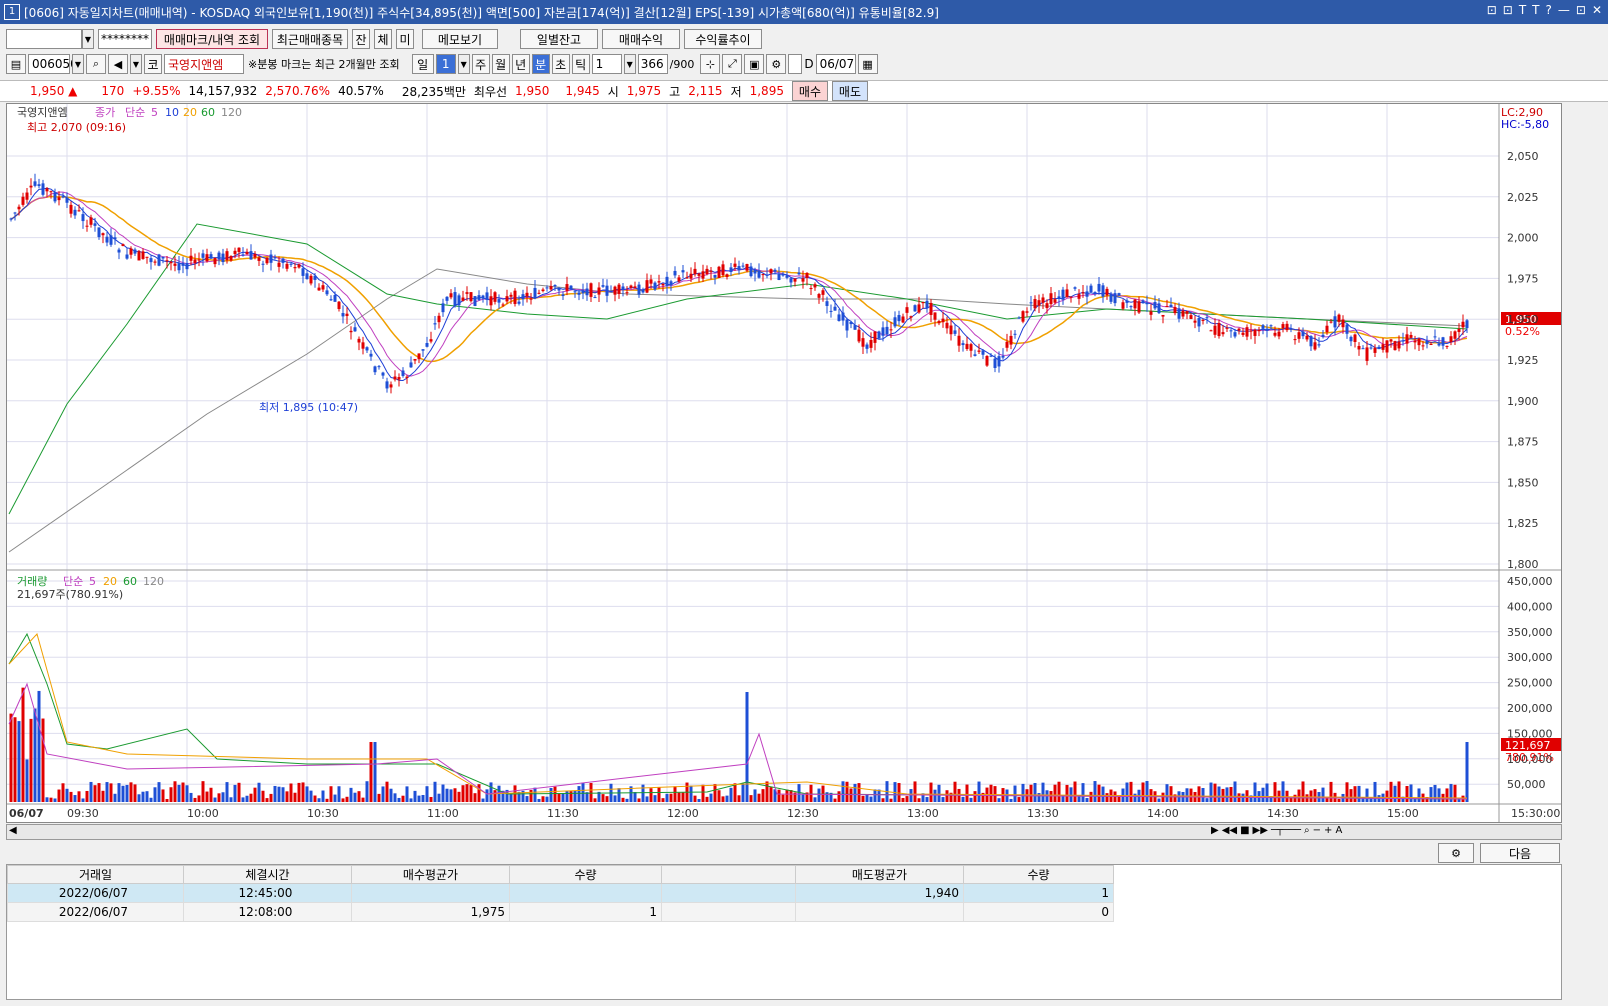 The height and width of the screenshot is (1006, 1608). I want to click on col-buy-qty: 수량, so click(585, 874).